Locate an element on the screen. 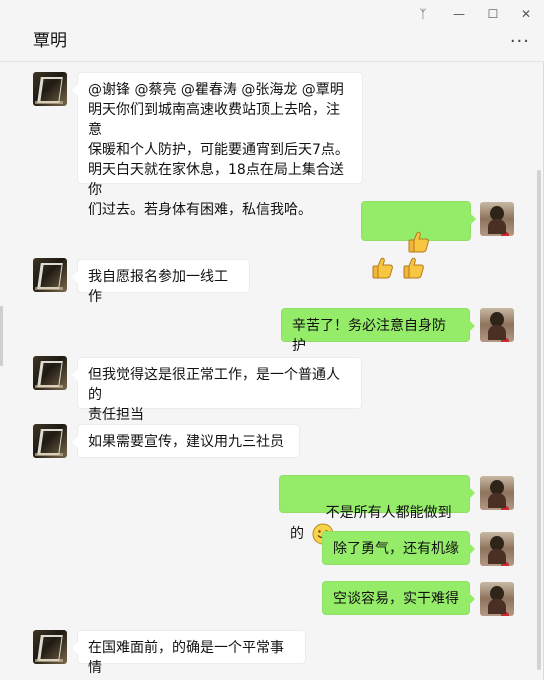 Image resolution: width=544 pixels, height=680 pixels. message-bubble is located at coordinates (418, 240).